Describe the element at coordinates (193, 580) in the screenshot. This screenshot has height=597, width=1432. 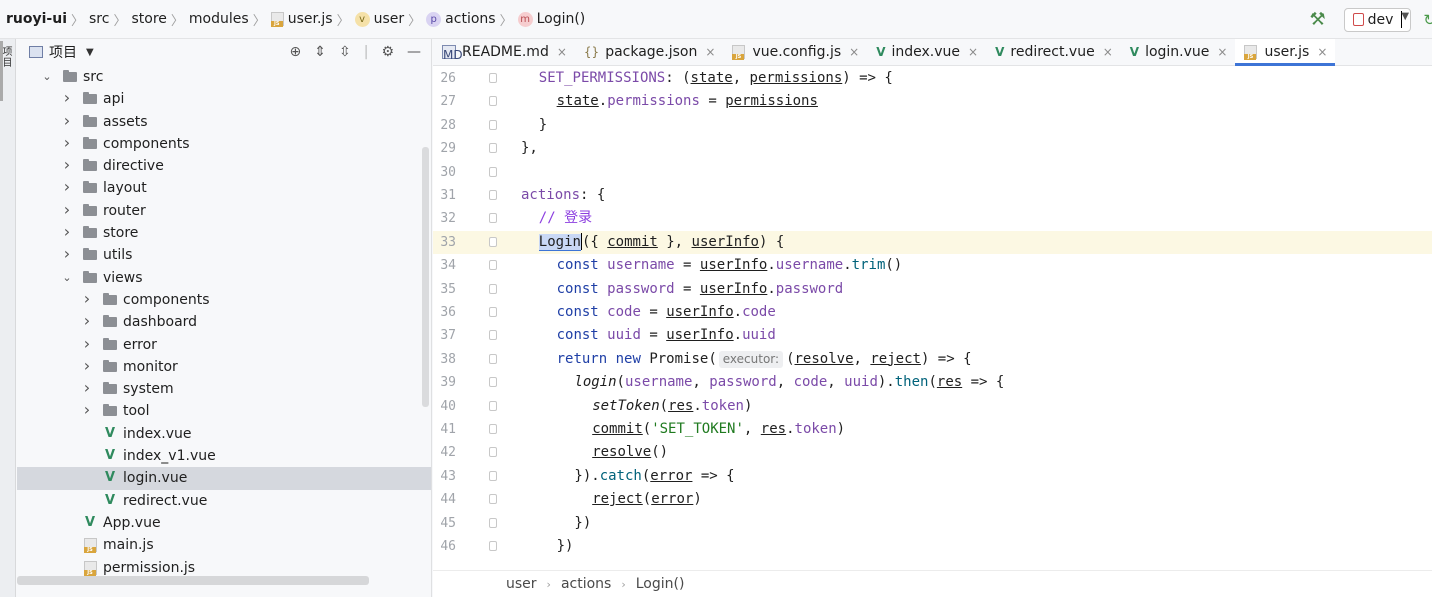
I see `horizontal-scrollbar` at that location.